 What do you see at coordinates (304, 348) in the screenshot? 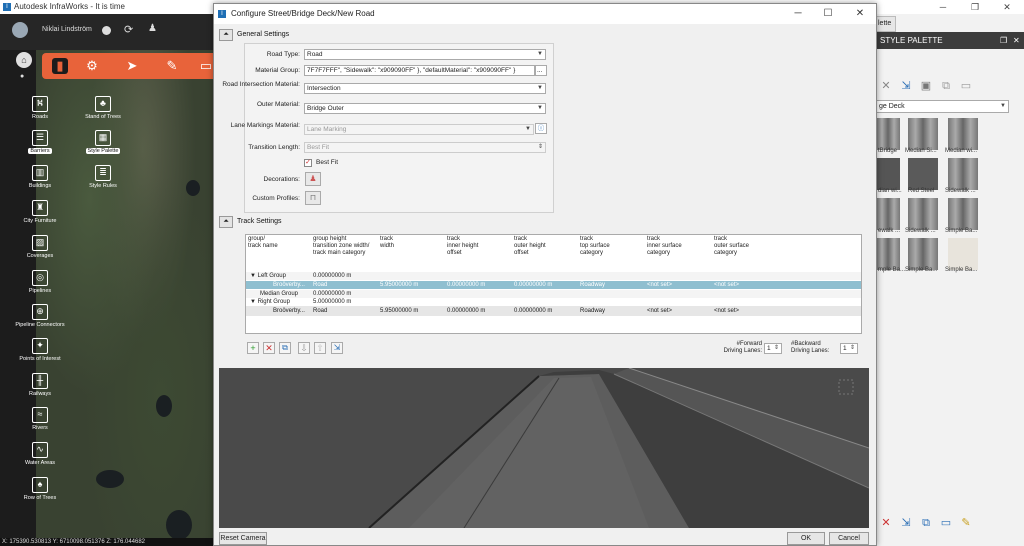
I see `move-down-button: ⇩` at bounding box center [304, 348].